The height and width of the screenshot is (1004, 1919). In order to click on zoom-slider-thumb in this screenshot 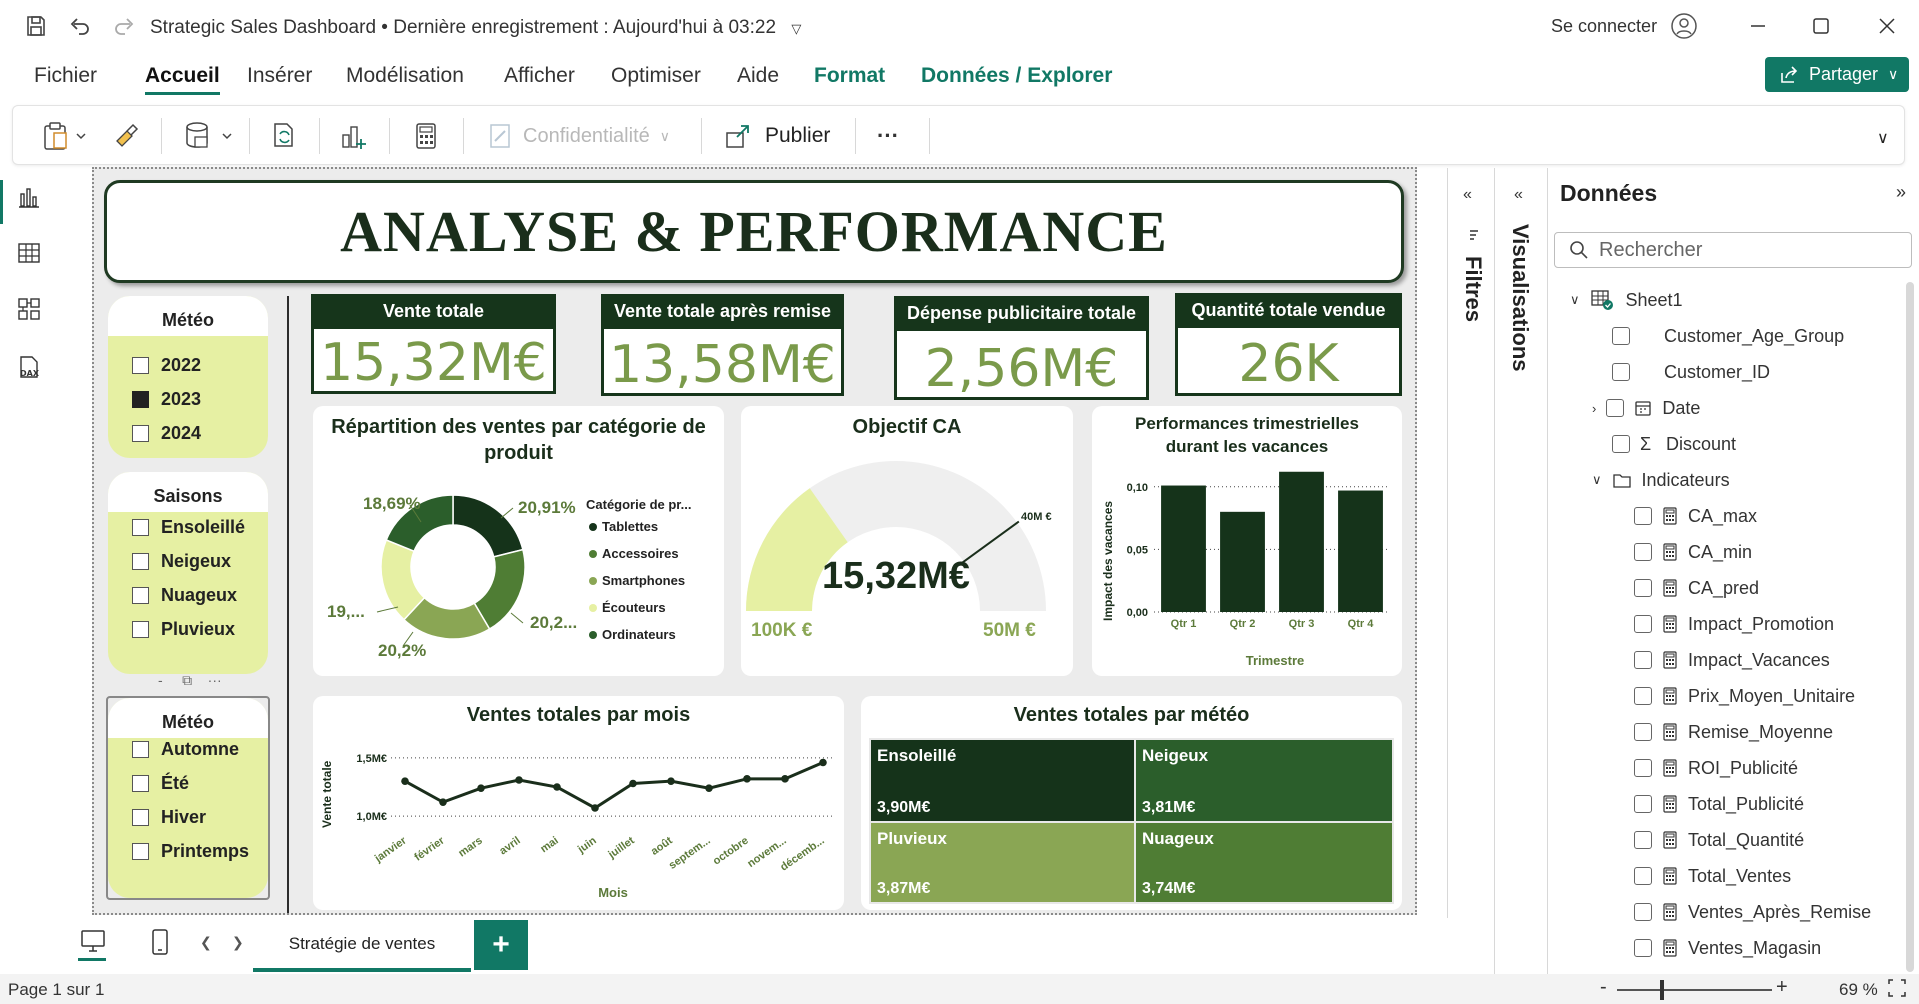, I will do `click(1662, 990)`.